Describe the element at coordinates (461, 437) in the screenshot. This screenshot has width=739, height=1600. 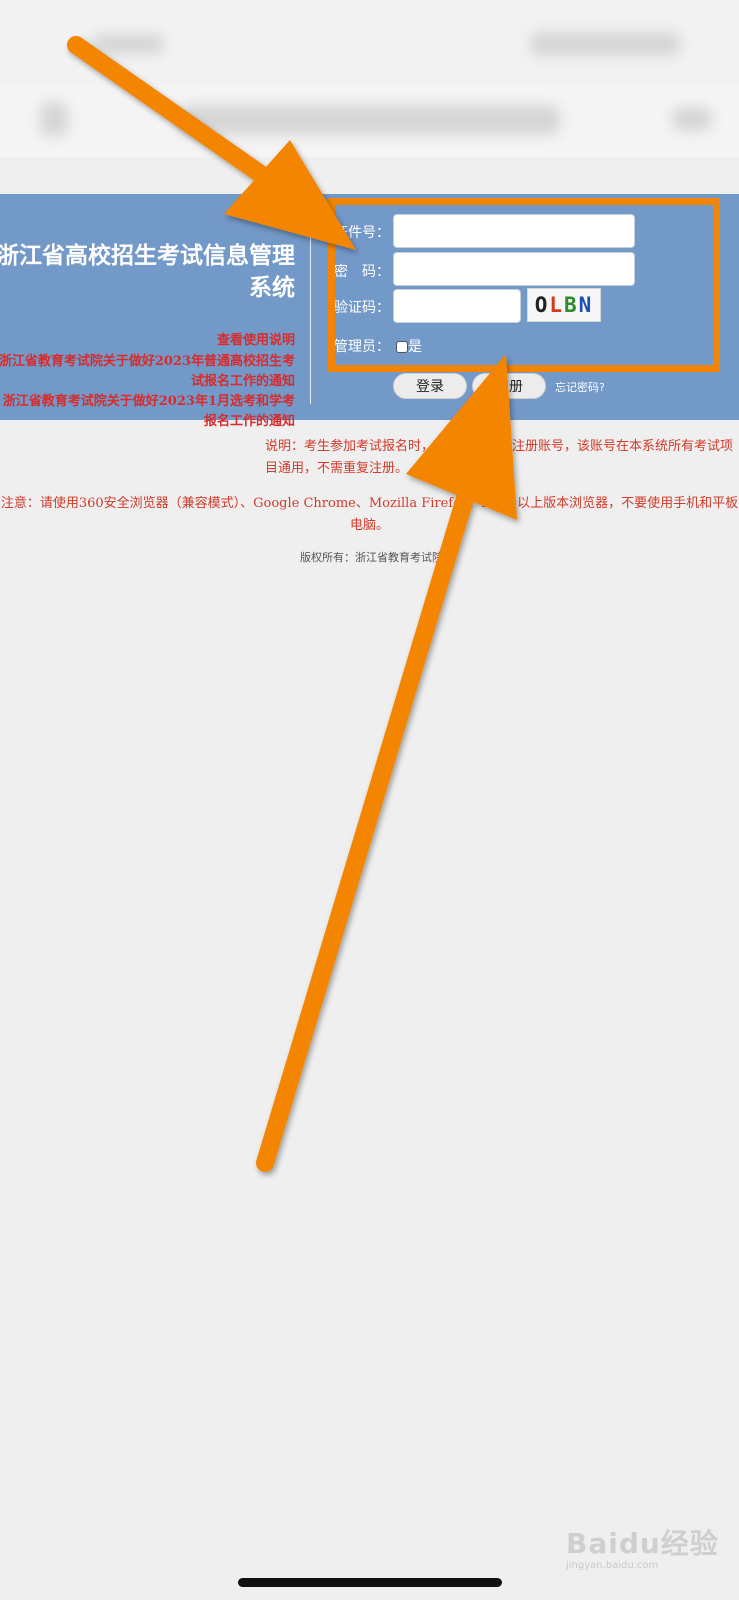
I see `arrow-head-long` at that location.